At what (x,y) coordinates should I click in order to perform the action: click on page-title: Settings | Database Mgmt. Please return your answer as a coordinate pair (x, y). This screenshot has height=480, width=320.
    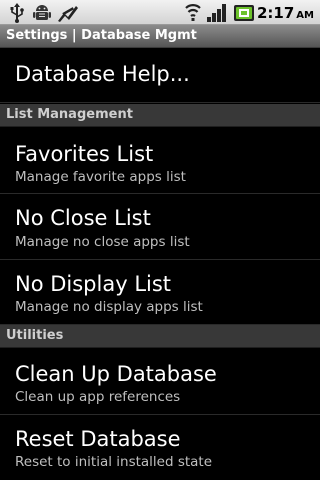
    Looking at the image, I should click on (101, 35).